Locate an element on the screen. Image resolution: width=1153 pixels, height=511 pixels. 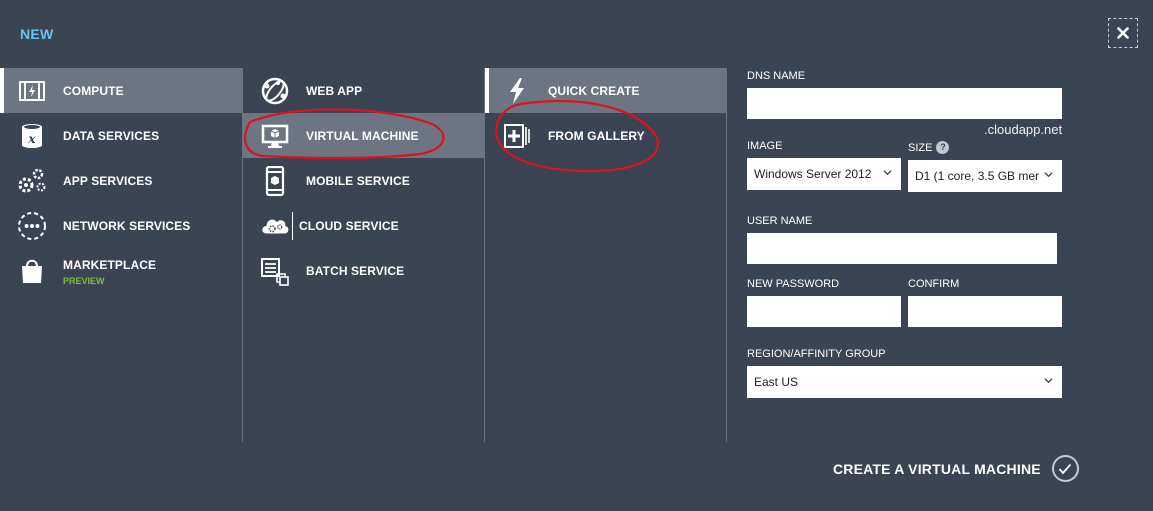
service-label: VIRTUAL MACHINE is located at coordinates (362, 135).